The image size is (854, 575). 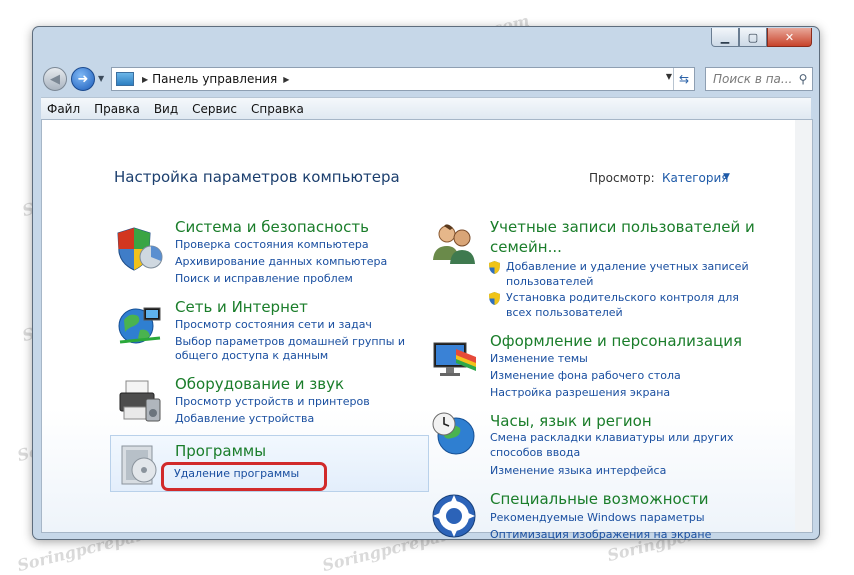 What do you see at coordinates (535, 453) in the screenshot?
I see `category-link: способов ввода` at bounding box center [535, 453].